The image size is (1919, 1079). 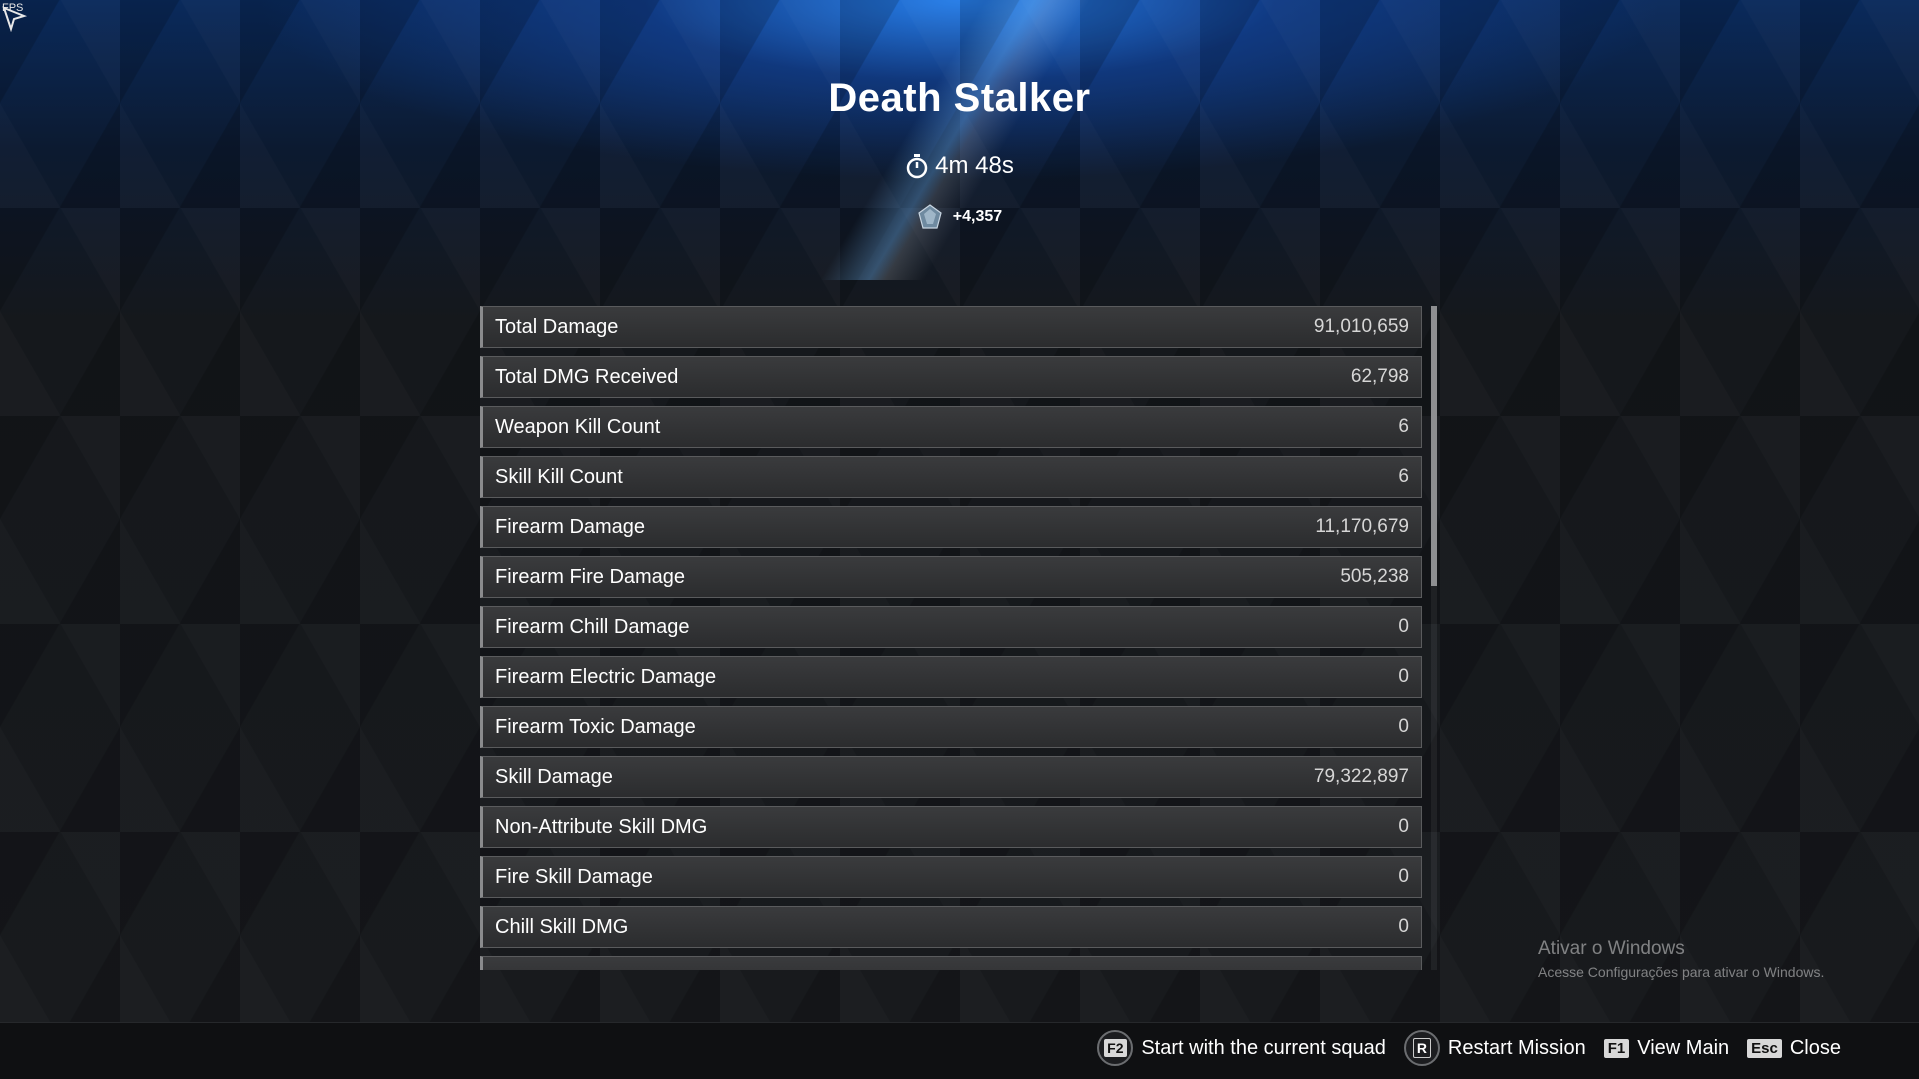 What do you see at coordinates (578, 426) in the screenshot?
I see `stat-label: Weapon Kill Count` at bounding box center [578, 426].